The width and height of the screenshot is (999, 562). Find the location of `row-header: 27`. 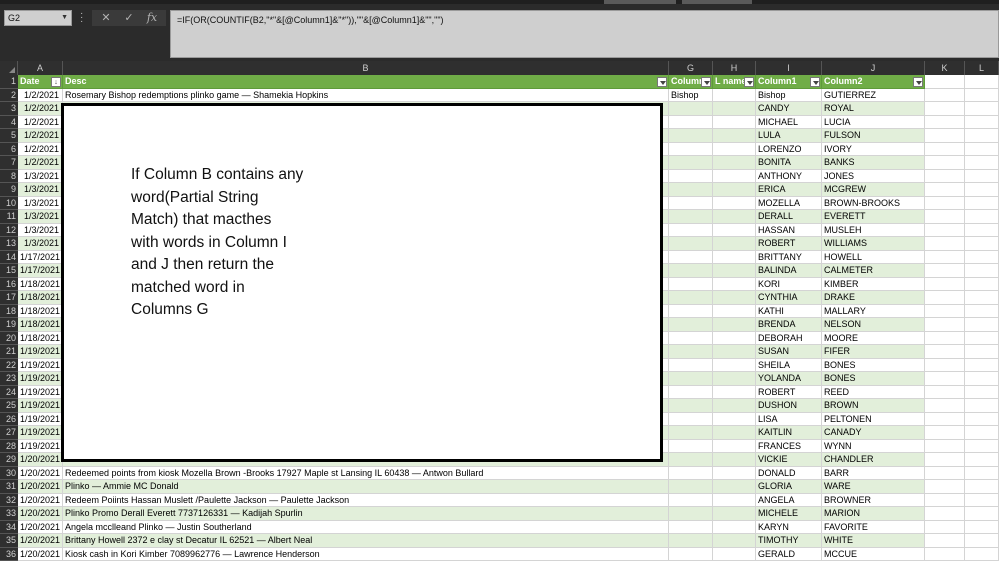

row-header: 27 is located at coordinates (9, 433).